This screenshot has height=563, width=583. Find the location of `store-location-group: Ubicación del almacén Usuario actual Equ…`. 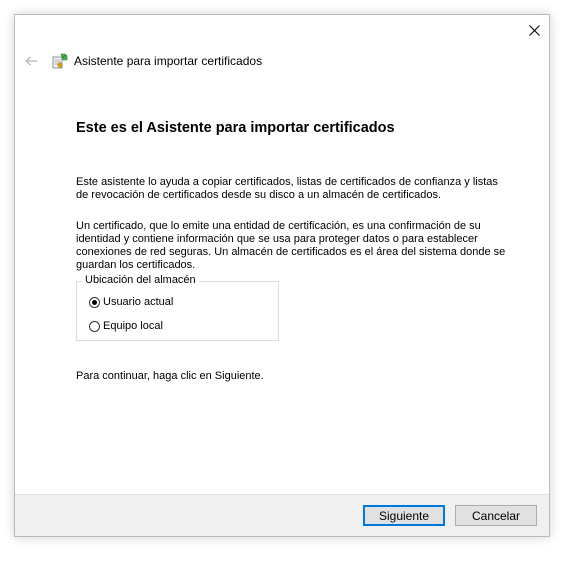

store-location-group: Ubicación del almacén Usuario actual Equ… is located at coordinates (177, 307).